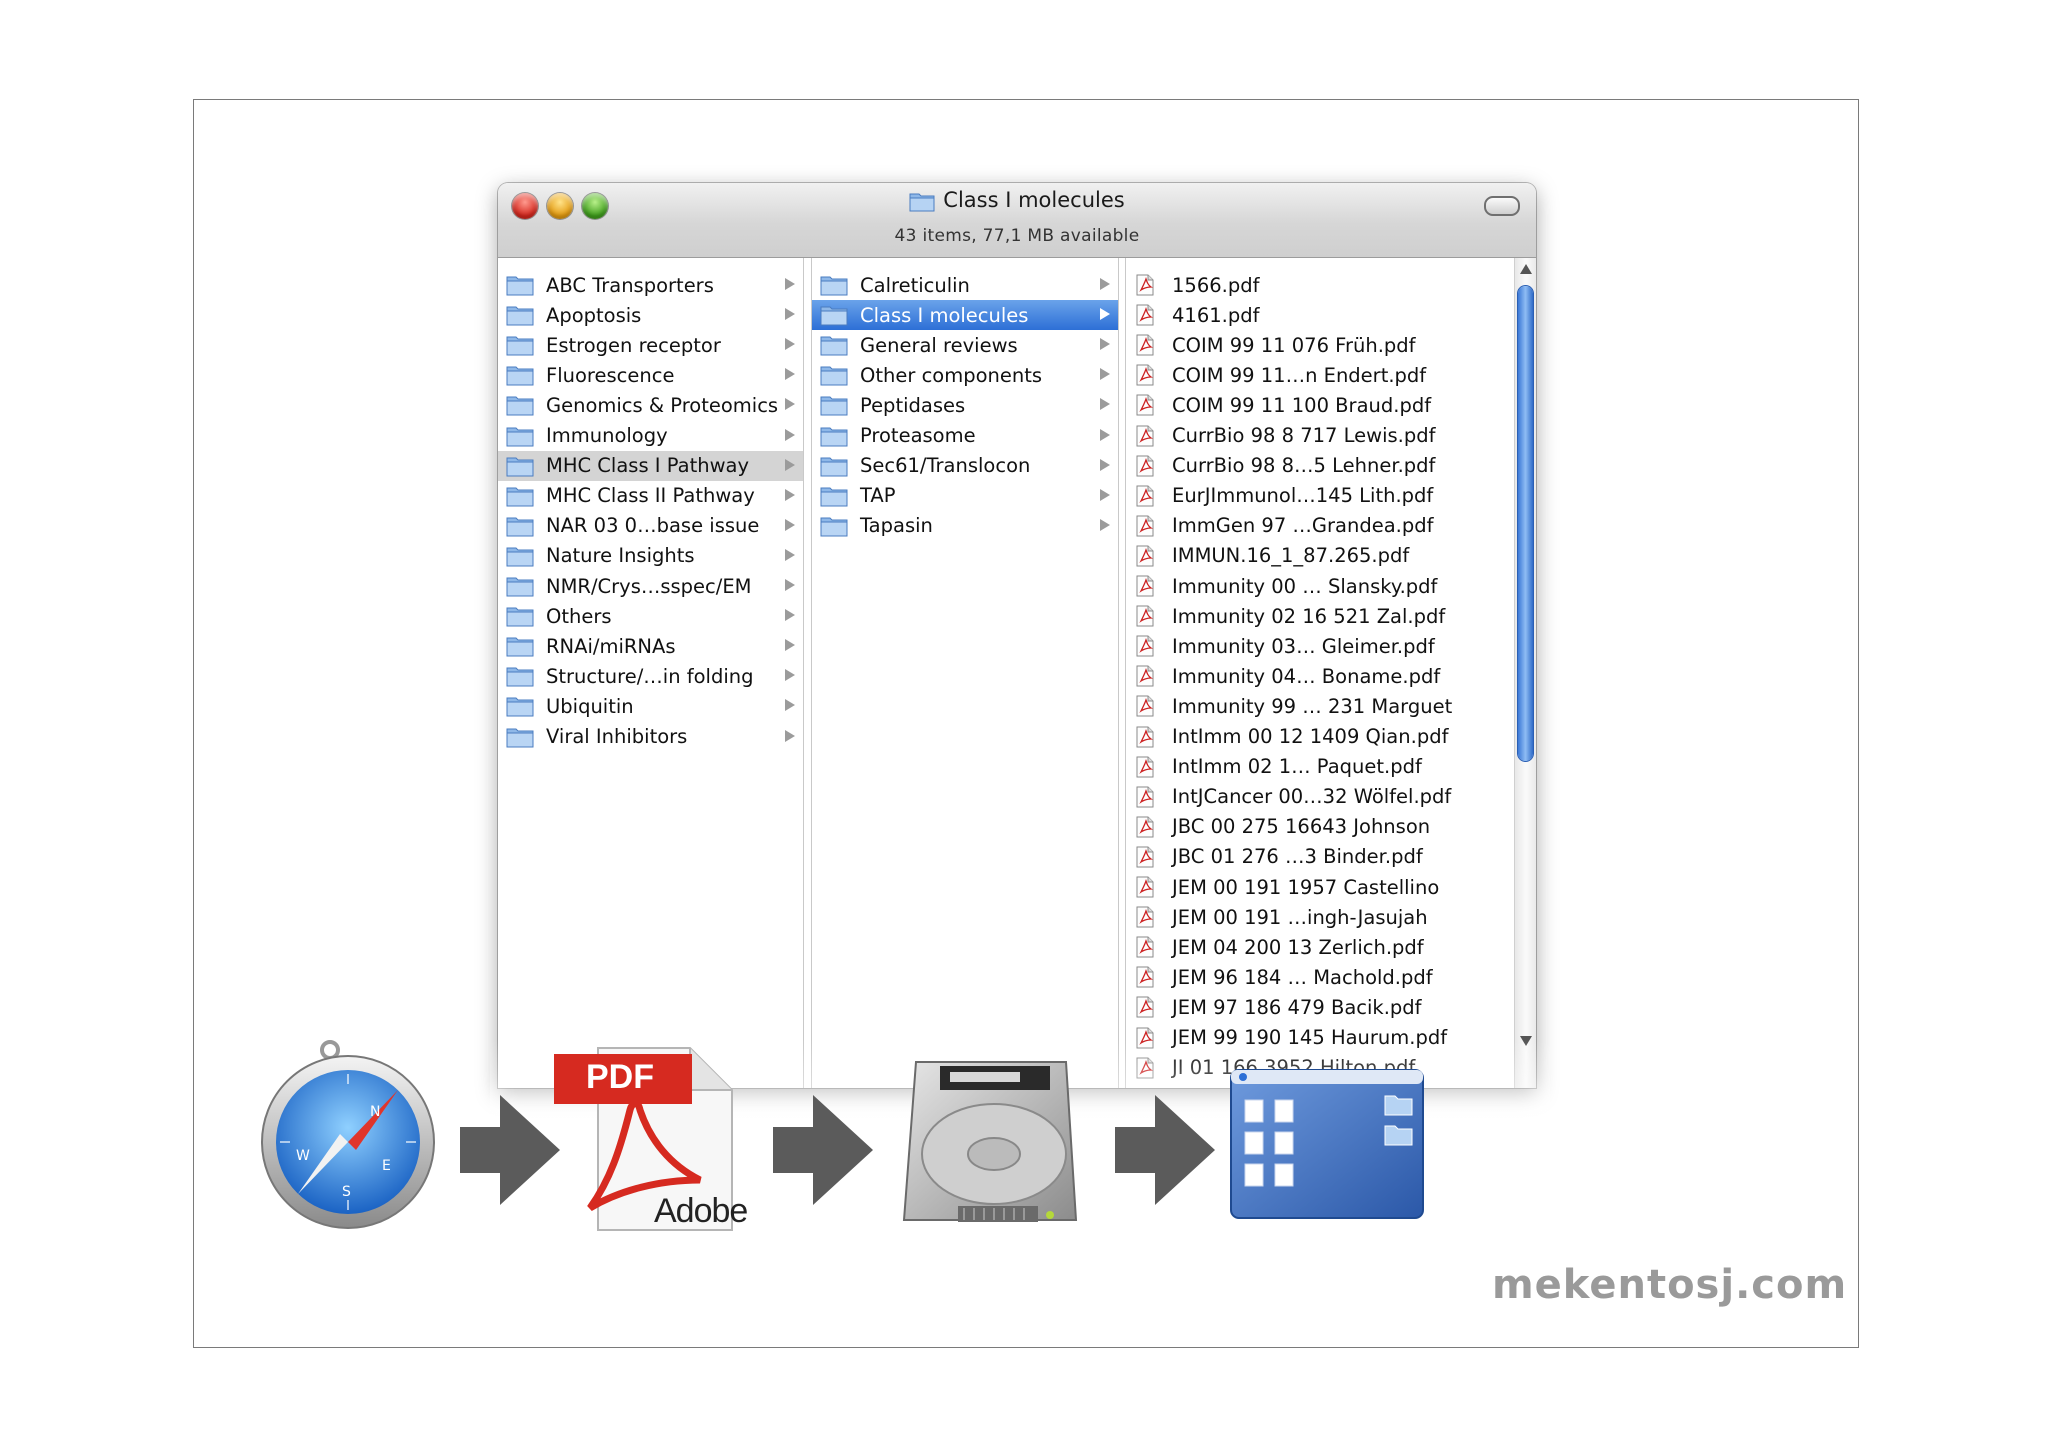 This screenshot has height=1447, width=2048. Describe the element at coordinates (1034, 200) in the screenshot. I see `window-title-text: Class I molecules` at that location.